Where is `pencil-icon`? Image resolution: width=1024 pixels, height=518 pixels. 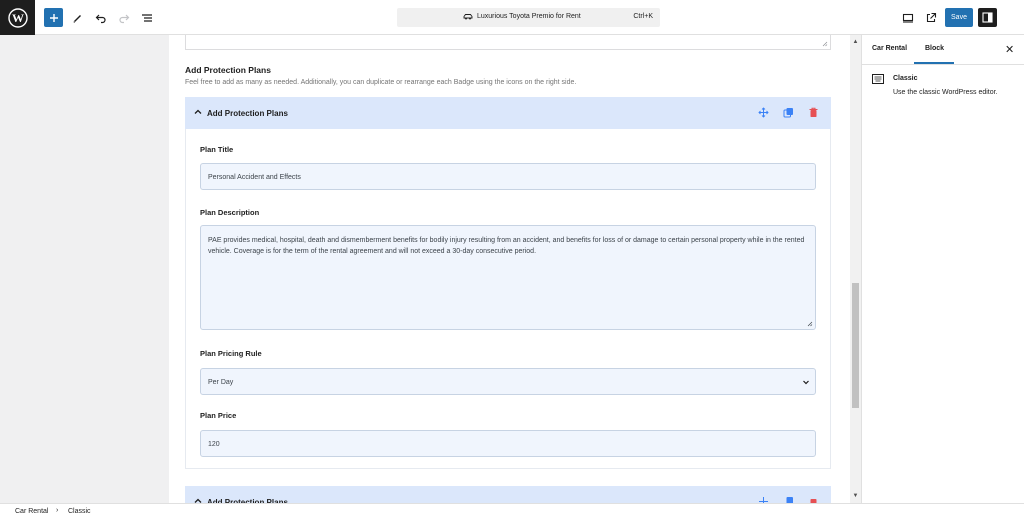
pencil-icon is located at coordinates (77, 18).